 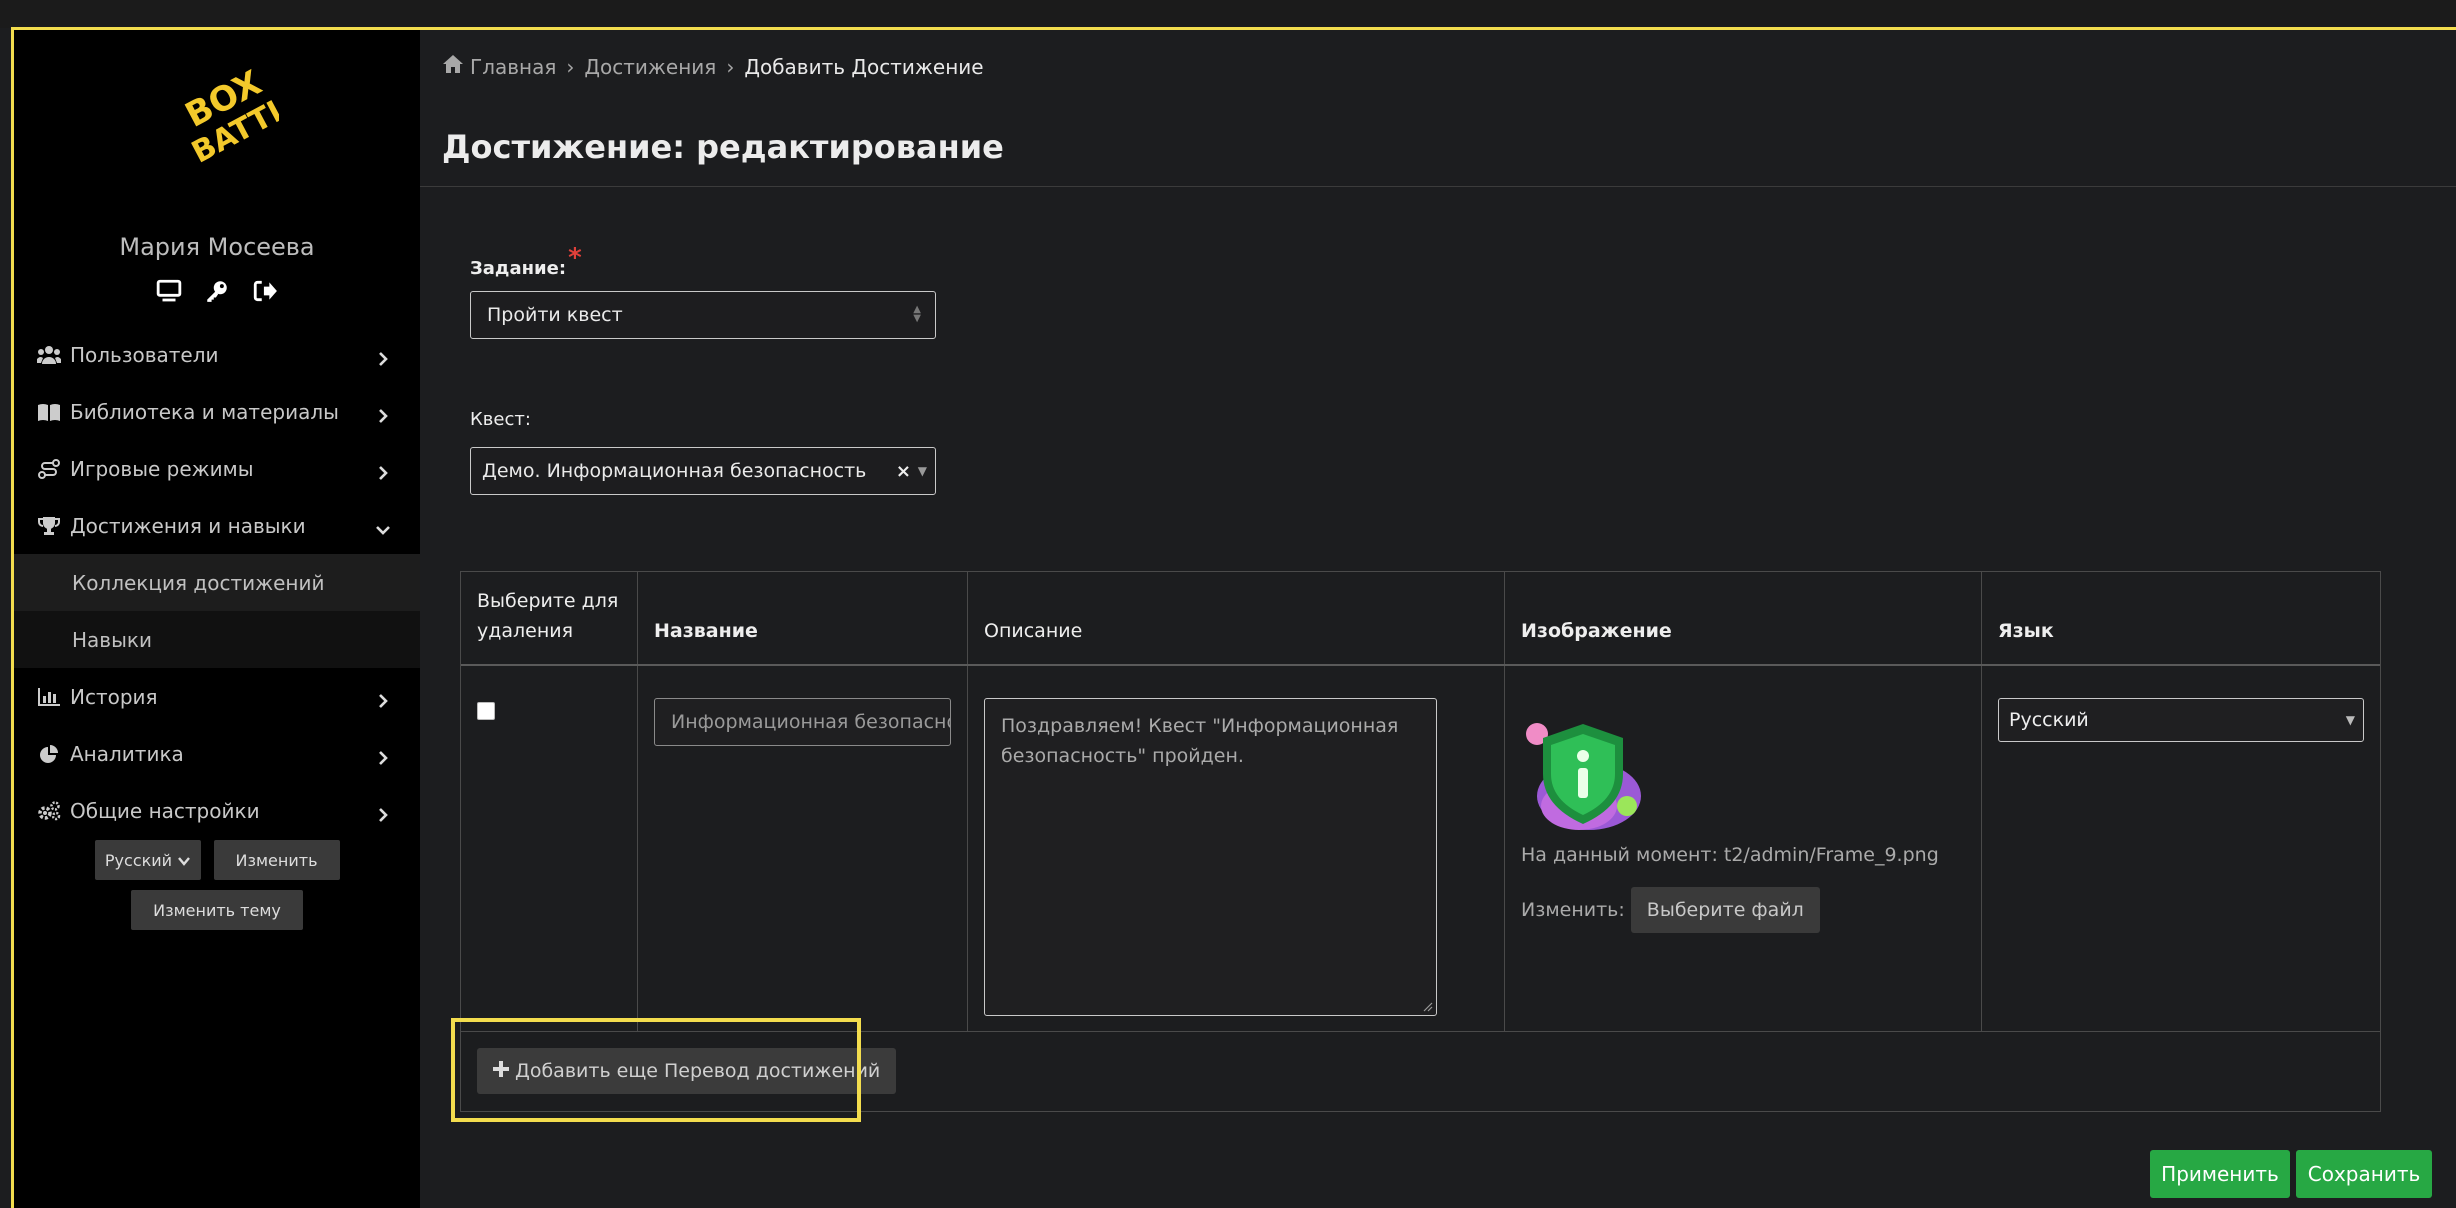 I want to click on clear-selection-icon: ×, so click(x=903, y=471).